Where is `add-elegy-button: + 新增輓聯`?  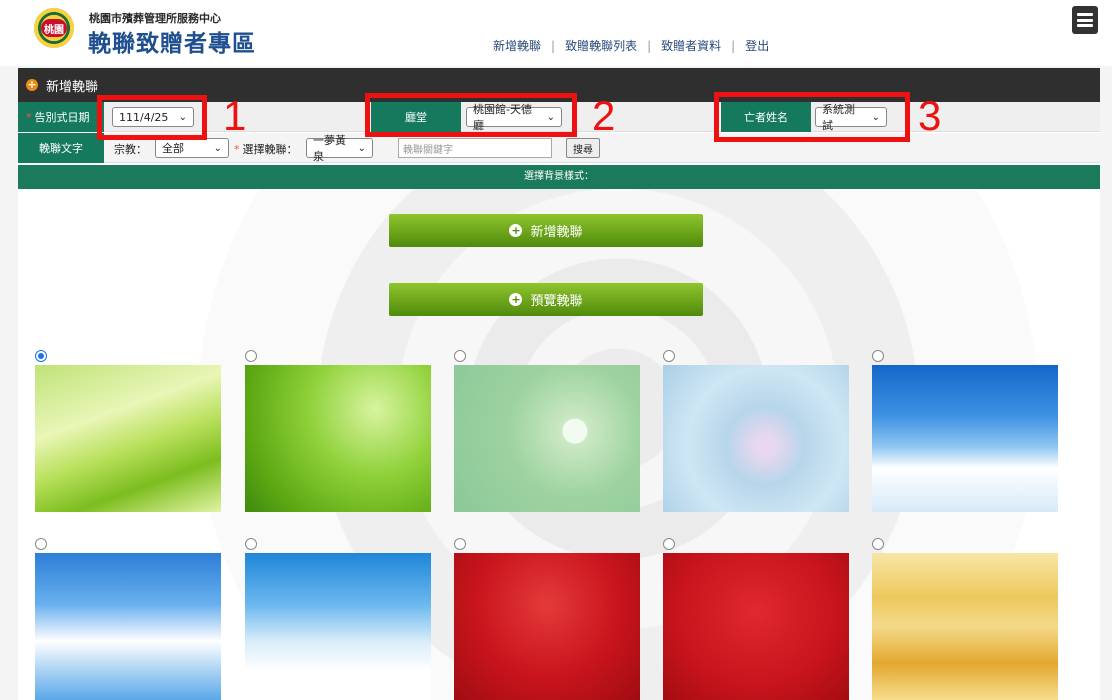 add-elegy-button: + 新增輓聯 is located at coordinates (546, 230).